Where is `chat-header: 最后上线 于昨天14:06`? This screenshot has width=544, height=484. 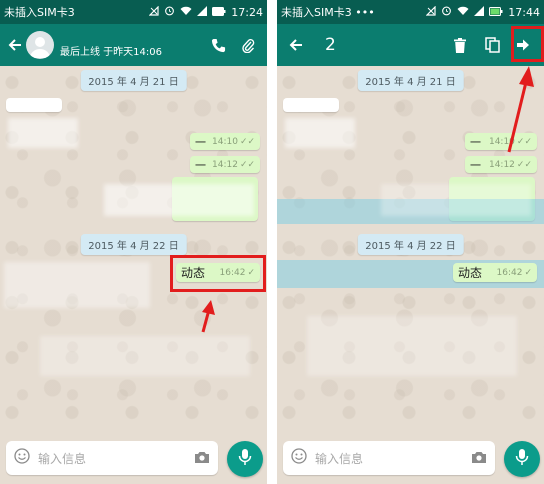 chat-header: 最后上线 于昨天14:06 is located at coordinates (133, 45).